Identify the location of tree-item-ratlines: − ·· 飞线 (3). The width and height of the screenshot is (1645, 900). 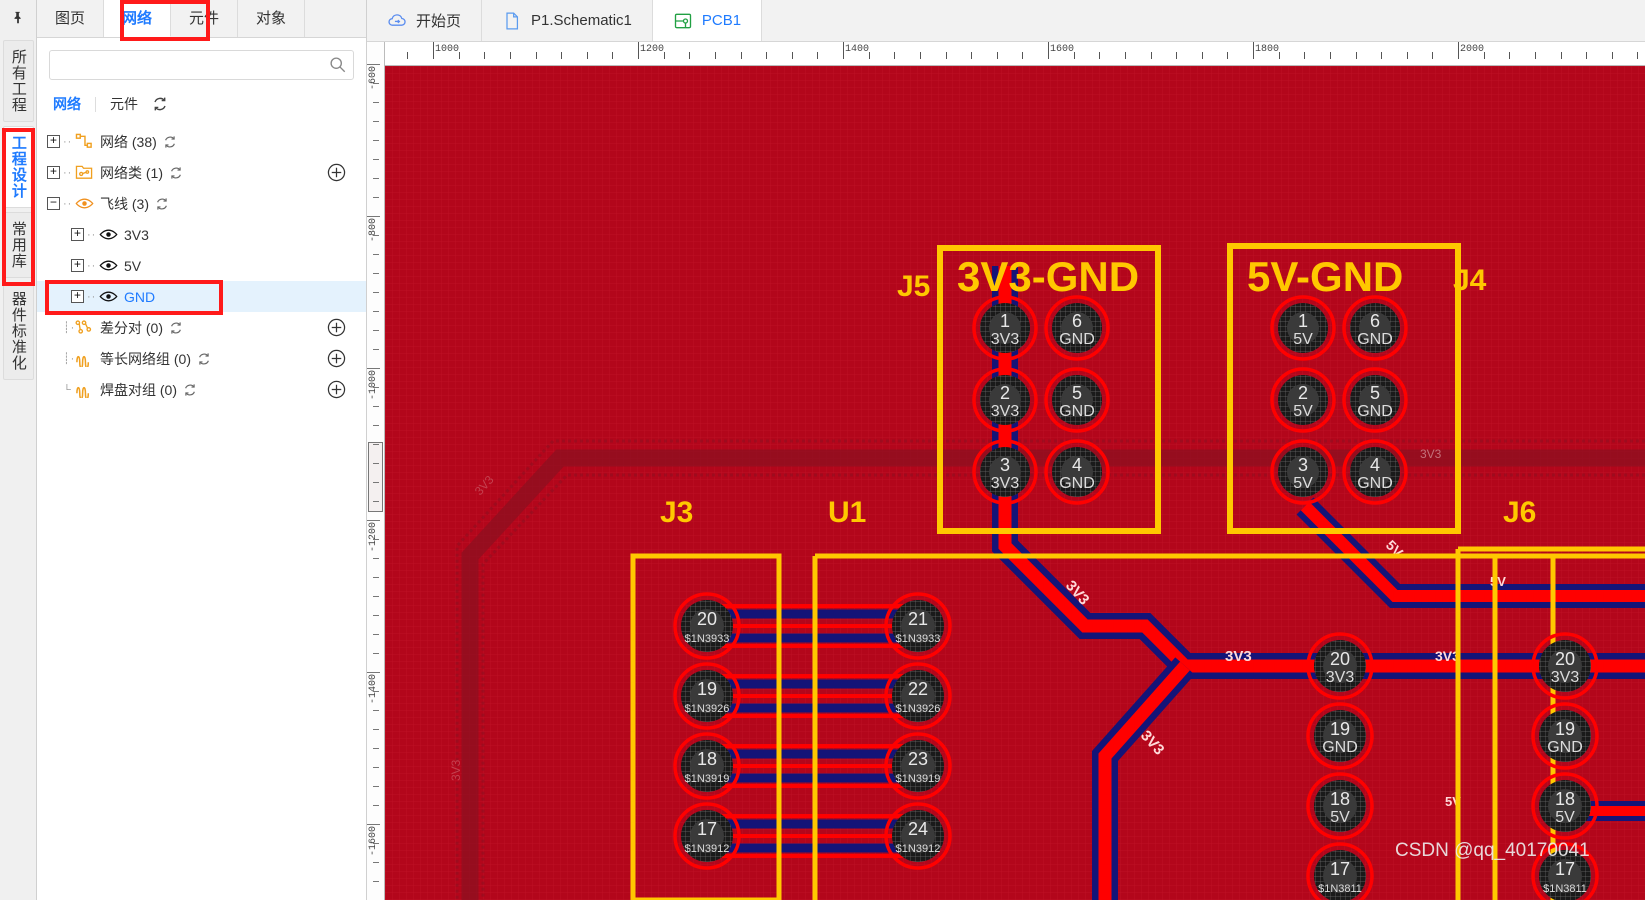
(201, 203).